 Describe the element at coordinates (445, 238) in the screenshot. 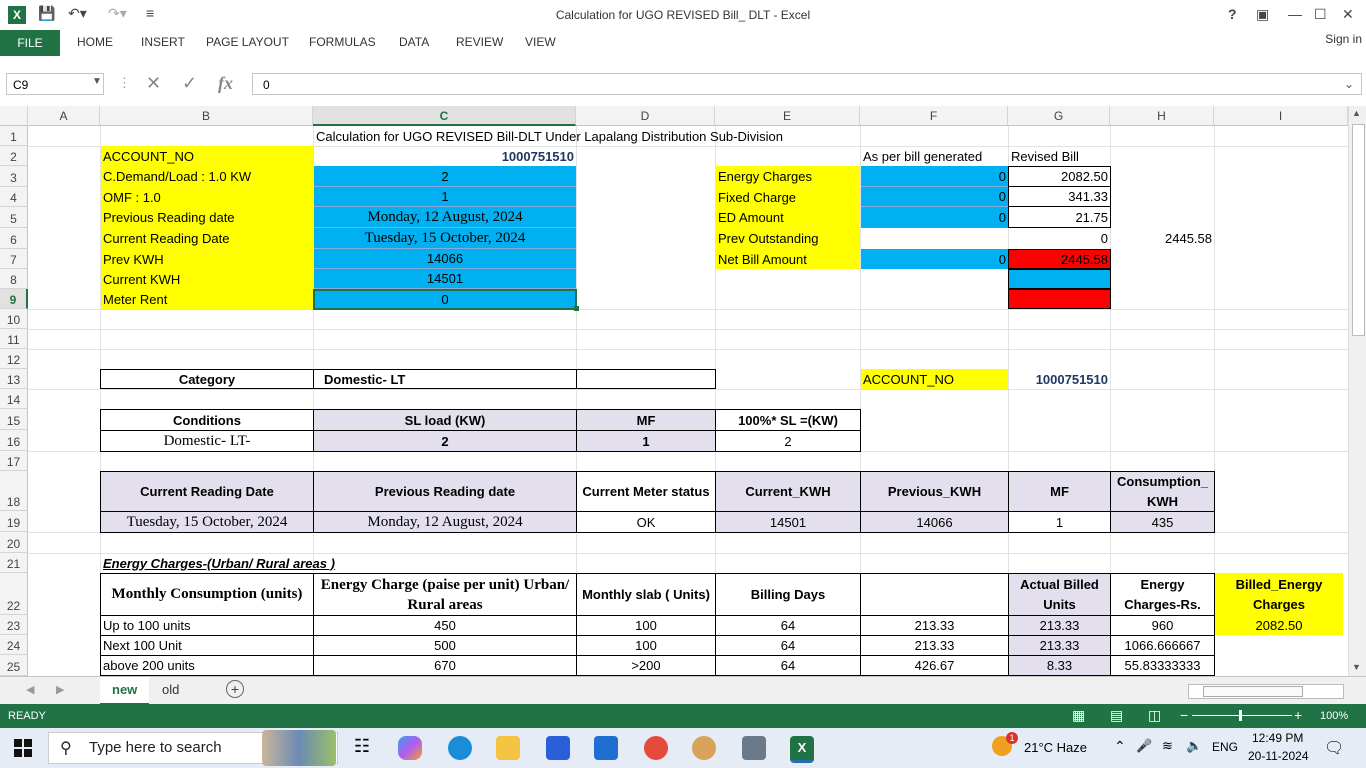

I see `value-current-reading-date: Tuesday, 15 October, 2024` at that location.